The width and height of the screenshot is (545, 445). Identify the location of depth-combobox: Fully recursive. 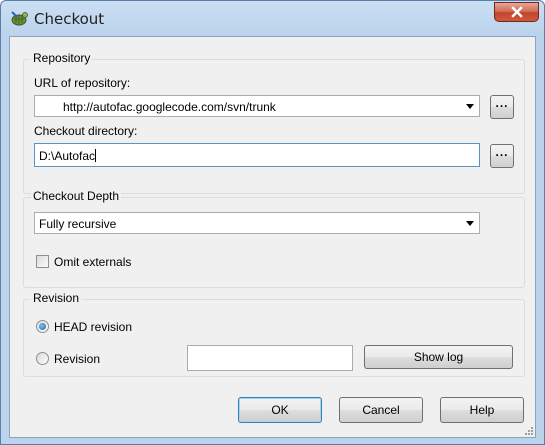
(257, 223).